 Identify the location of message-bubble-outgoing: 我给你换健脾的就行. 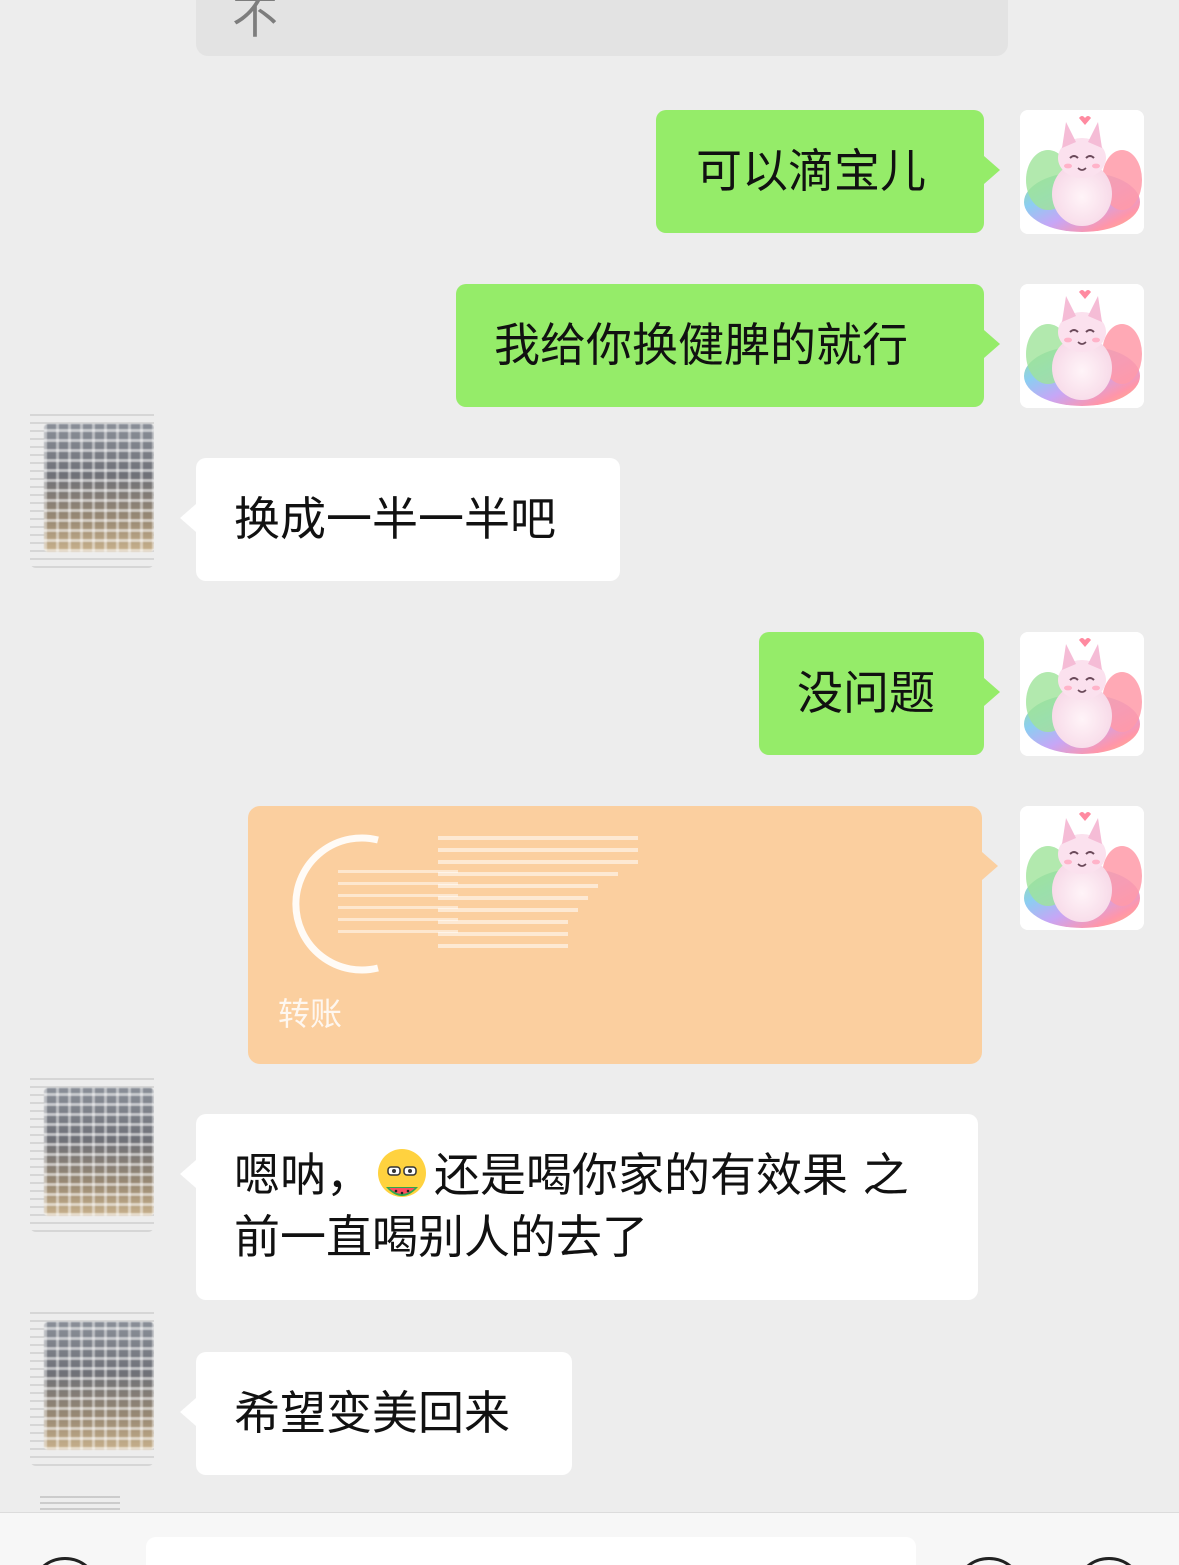
(728, 345).